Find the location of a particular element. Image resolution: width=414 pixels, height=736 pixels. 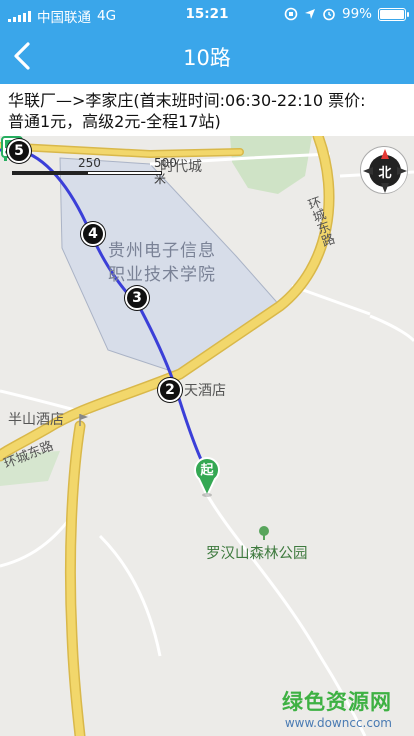

watermark: 绿色资源网 www.downcc.com is located at coordinates (337, 708).